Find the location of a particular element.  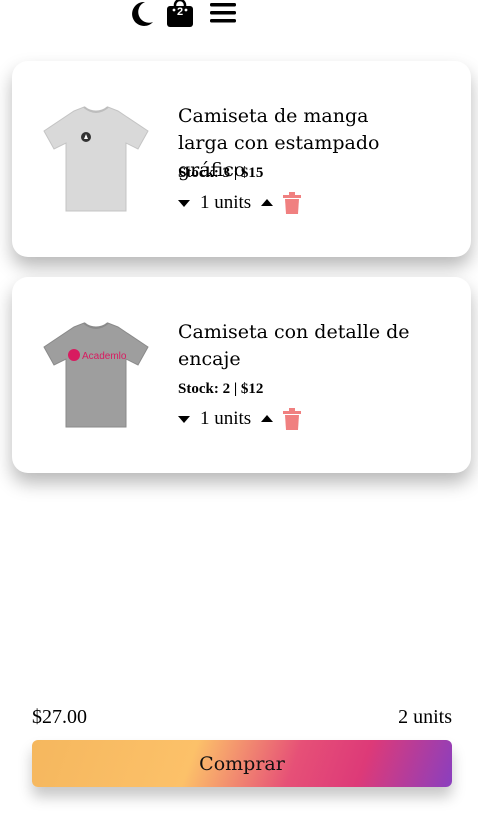

cart-total-units: 2 units is located at coordinates (425, 717).